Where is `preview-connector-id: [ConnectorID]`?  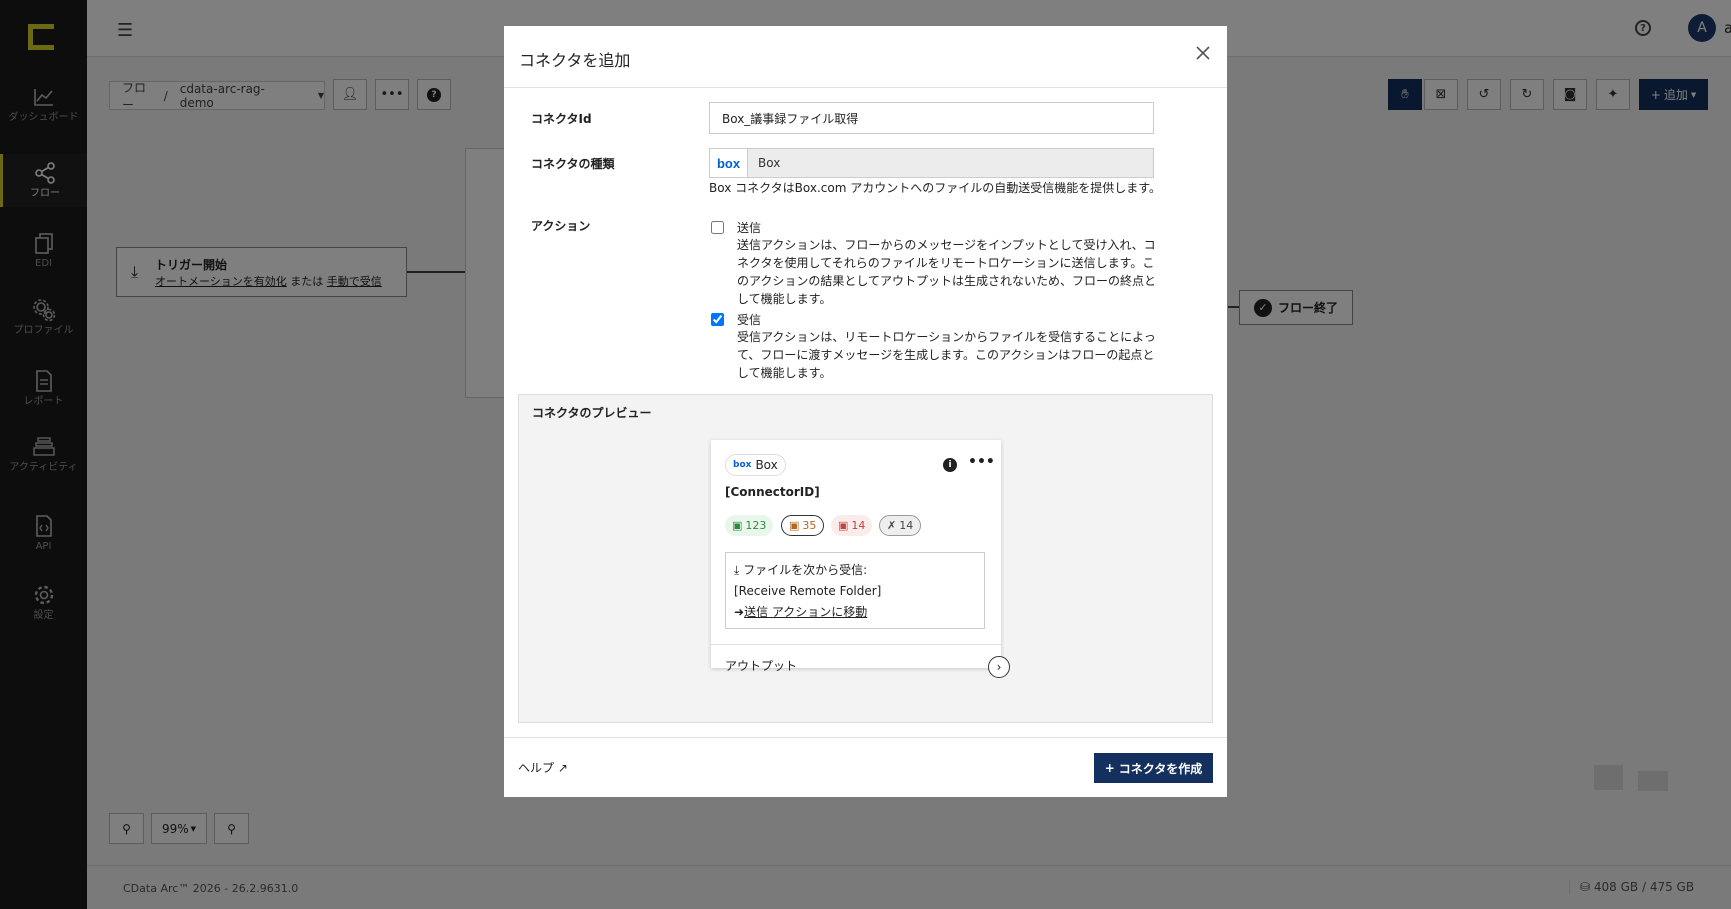 preview-connector-id: [ConnectorID] is located at coordinates (772, 492).